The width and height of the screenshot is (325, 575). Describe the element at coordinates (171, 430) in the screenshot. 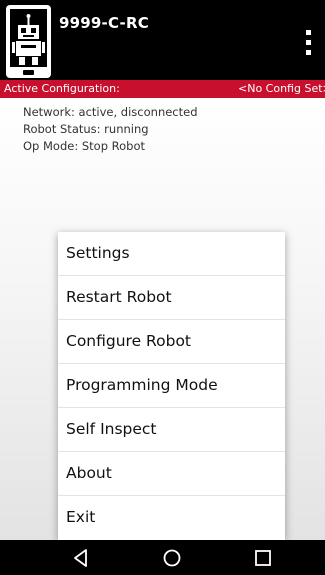

I see `menu-item-self-inspect: Self Inspect` at that location.